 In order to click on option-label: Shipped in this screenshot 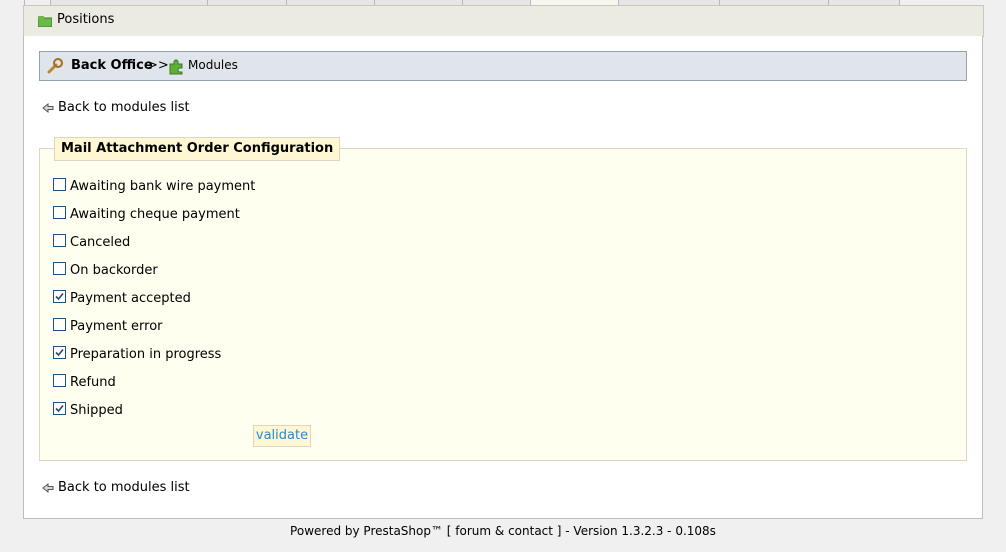, I will do `click(96, 410)`.